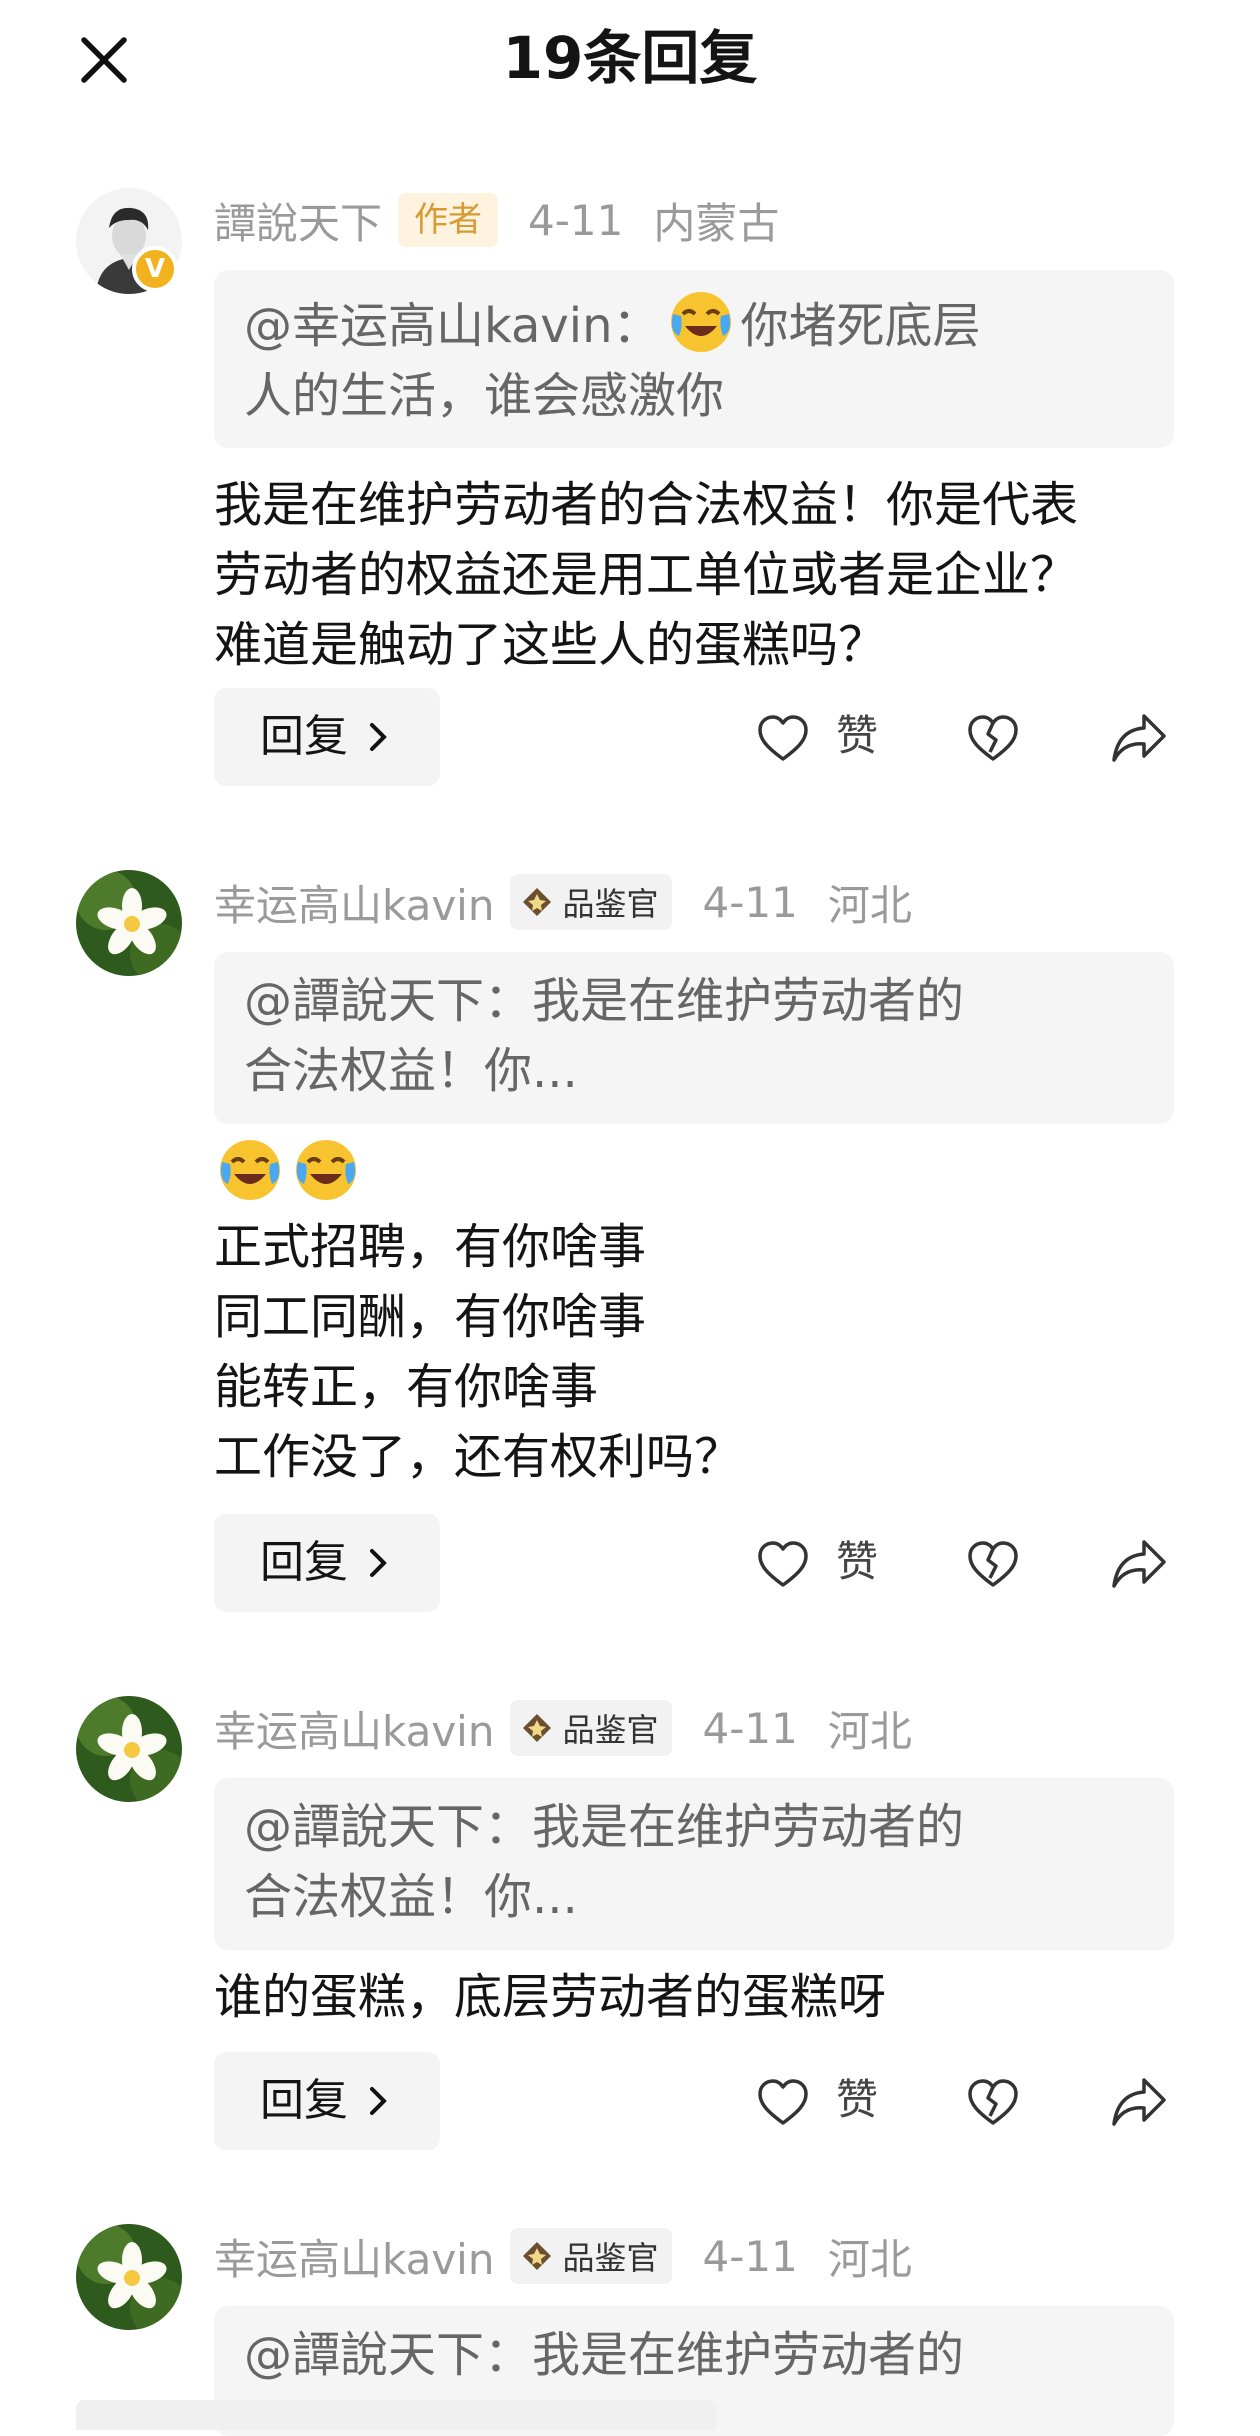 The image size is (1260, 2436). What do you see at coordinates (448, 220) in the screenshot?
I see `author-tag: 作者` at bounding box center [448, 220].